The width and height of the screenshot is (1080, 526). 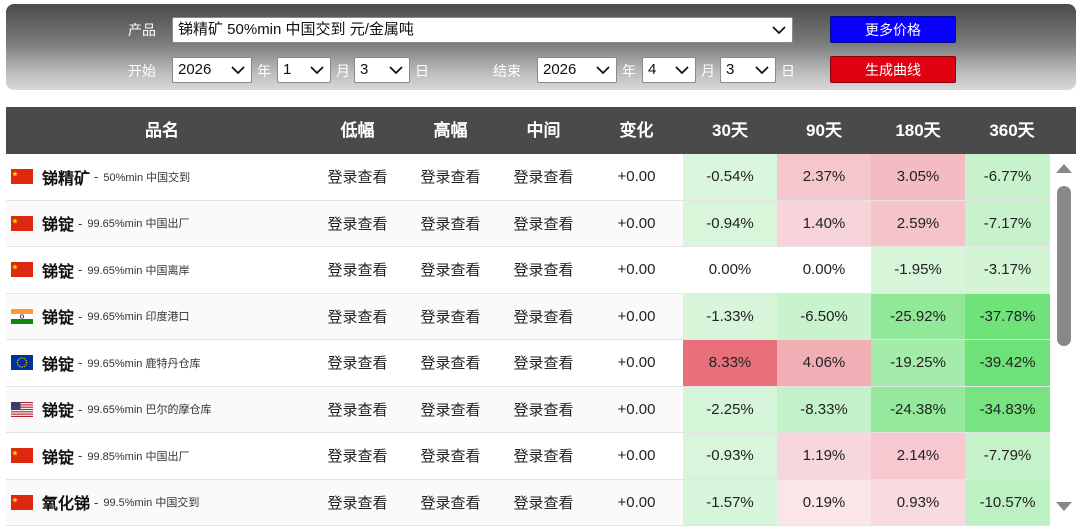 What do you see at coordinates (1064, 266) in the screenshot?
I see `scrollbar-thumb` at bounding box center [1064, 266].